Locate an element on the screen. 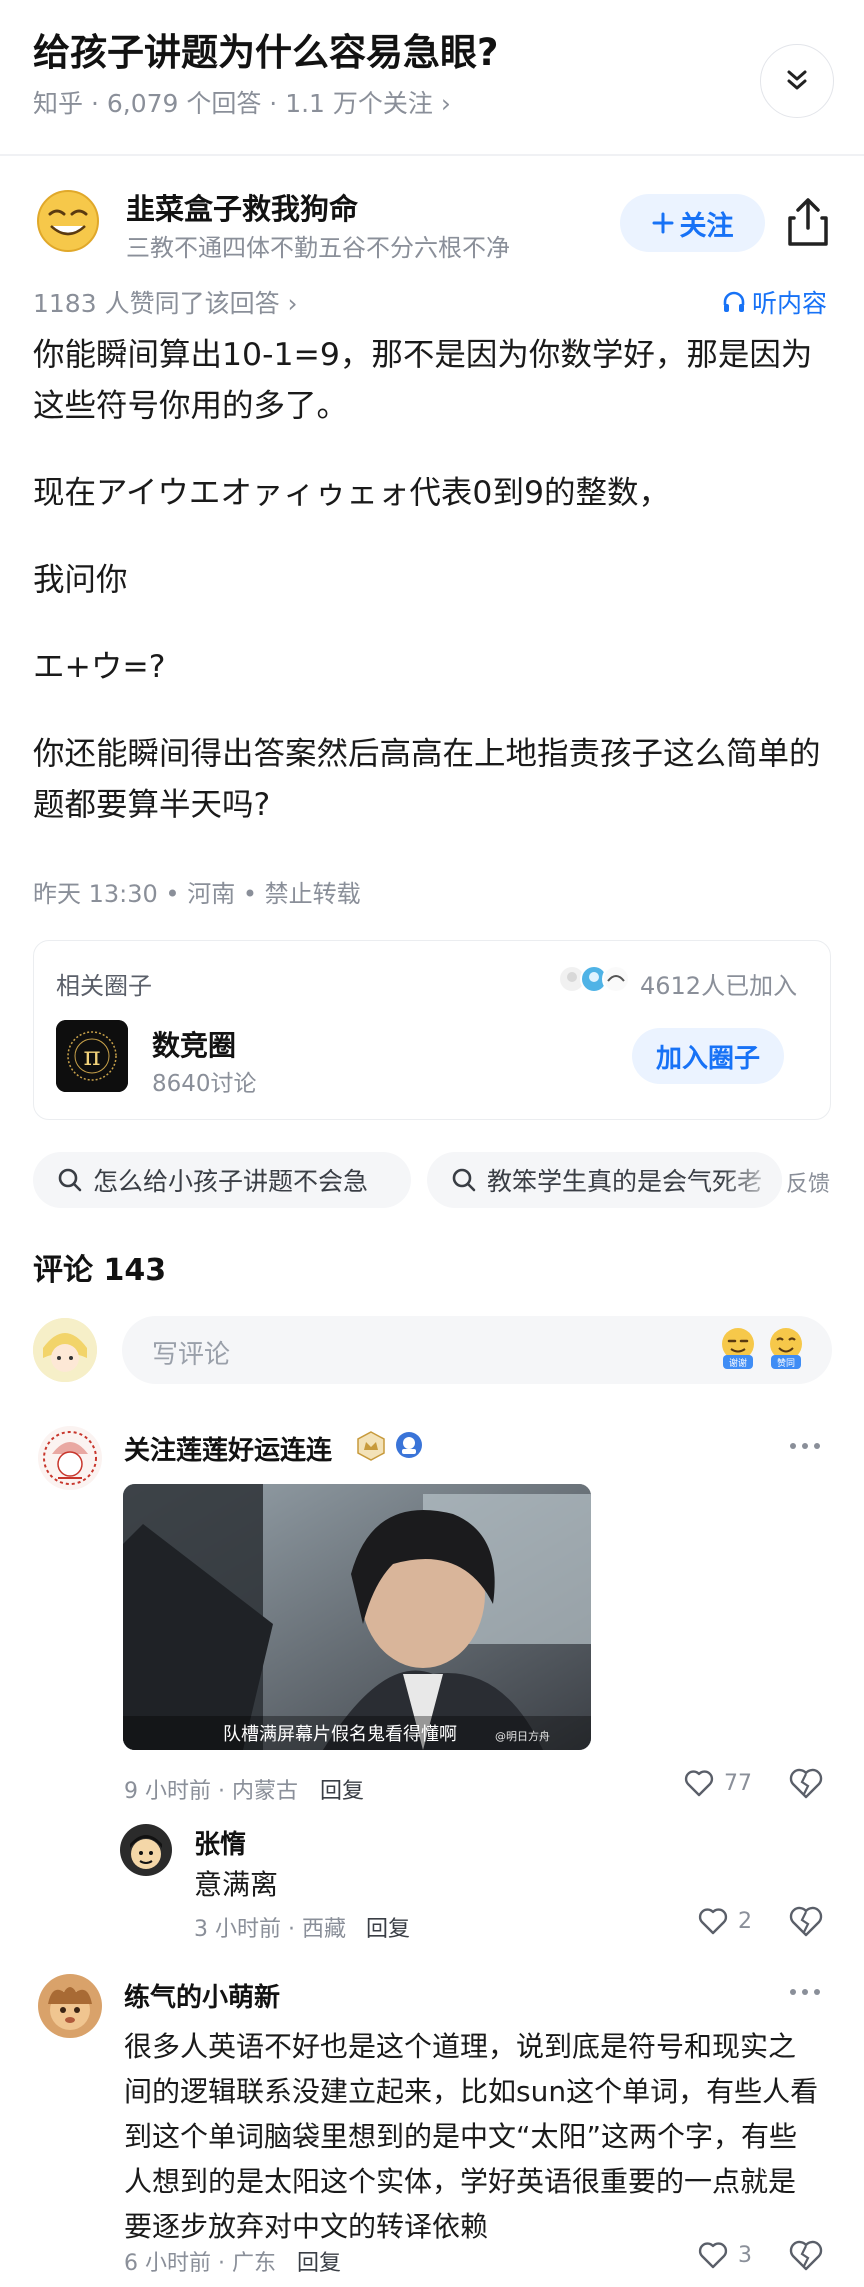  circle-members-count: 4612人已加入 is located at coordinates (719, 986).